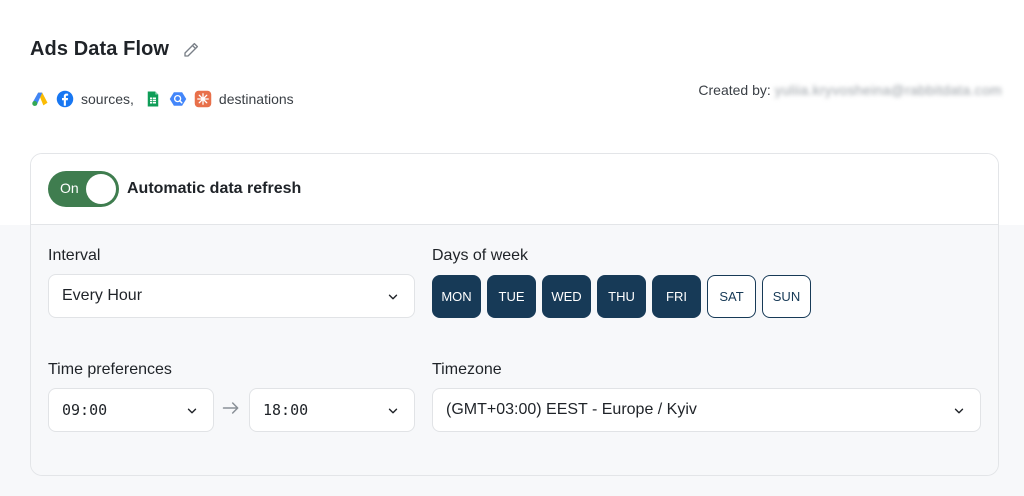 The height and width of the screenshot is (496, 1024). I want to click on timezone-label: Timezone, so click(467, 369).